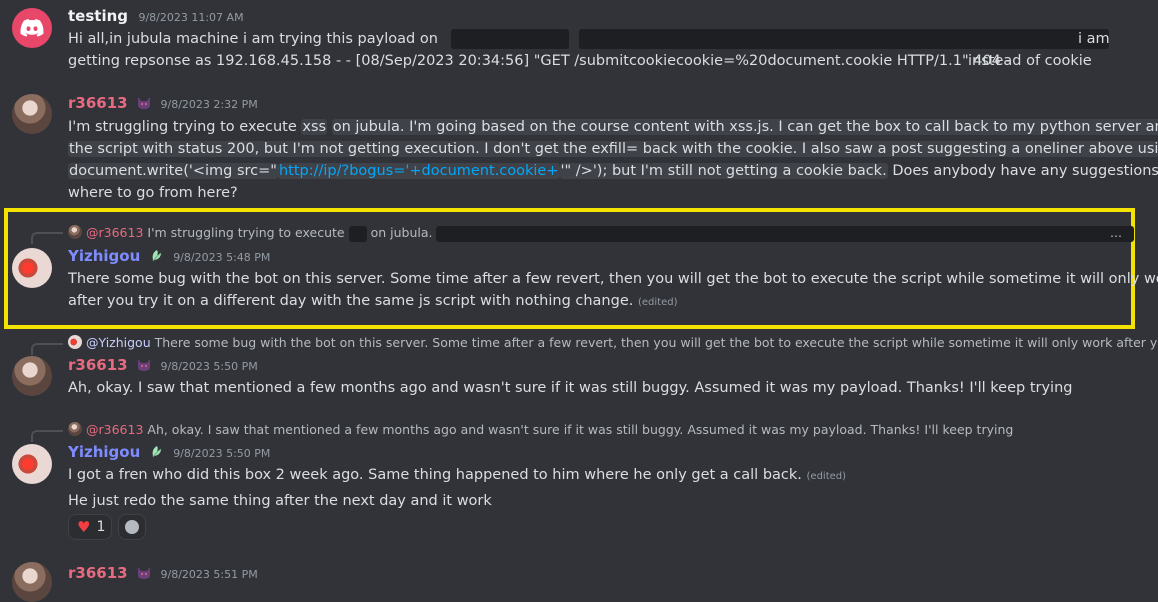 Image resolution: width=1158 pixels, height=602 pixels. What do you see at coordinates (222, 257) in the screenshot?
I see `timestamp: 9/8/2023 5:48 PM` at bounding box center [222, 257].